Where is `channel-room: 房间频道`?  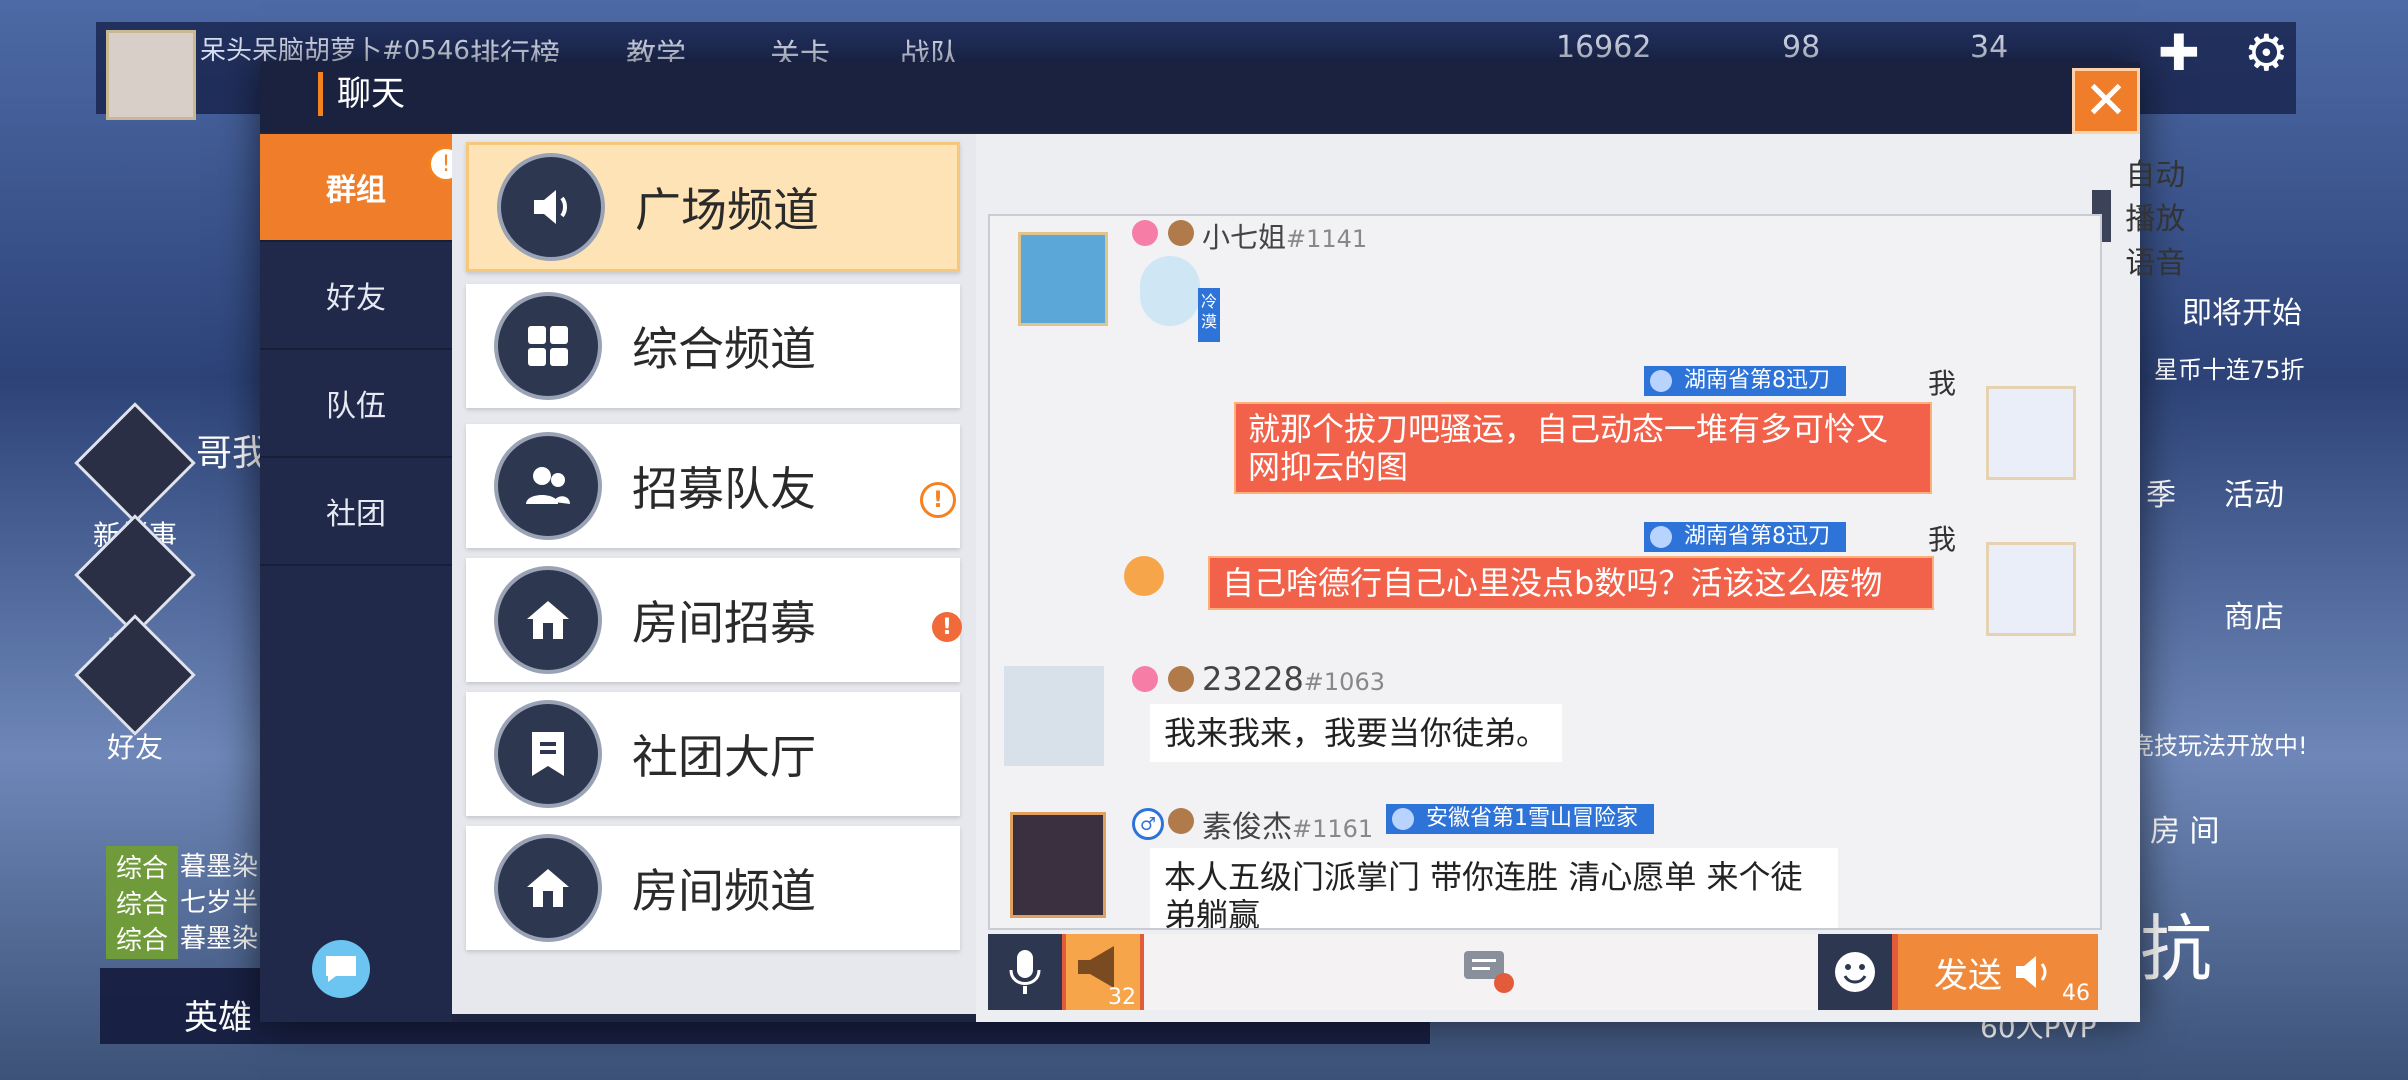
channel-room: 房间频道 is located at coordinates (713, 888).